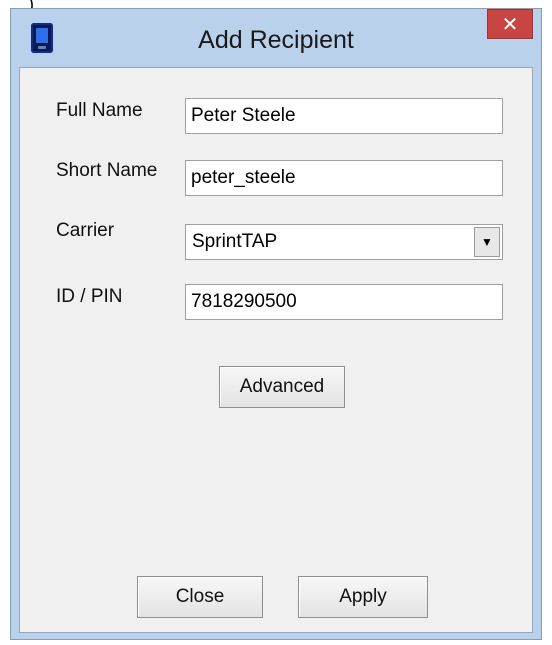 This screenshot has width=552, height=645. I want to click on carrier-label: Carrier, so click(85, 230).